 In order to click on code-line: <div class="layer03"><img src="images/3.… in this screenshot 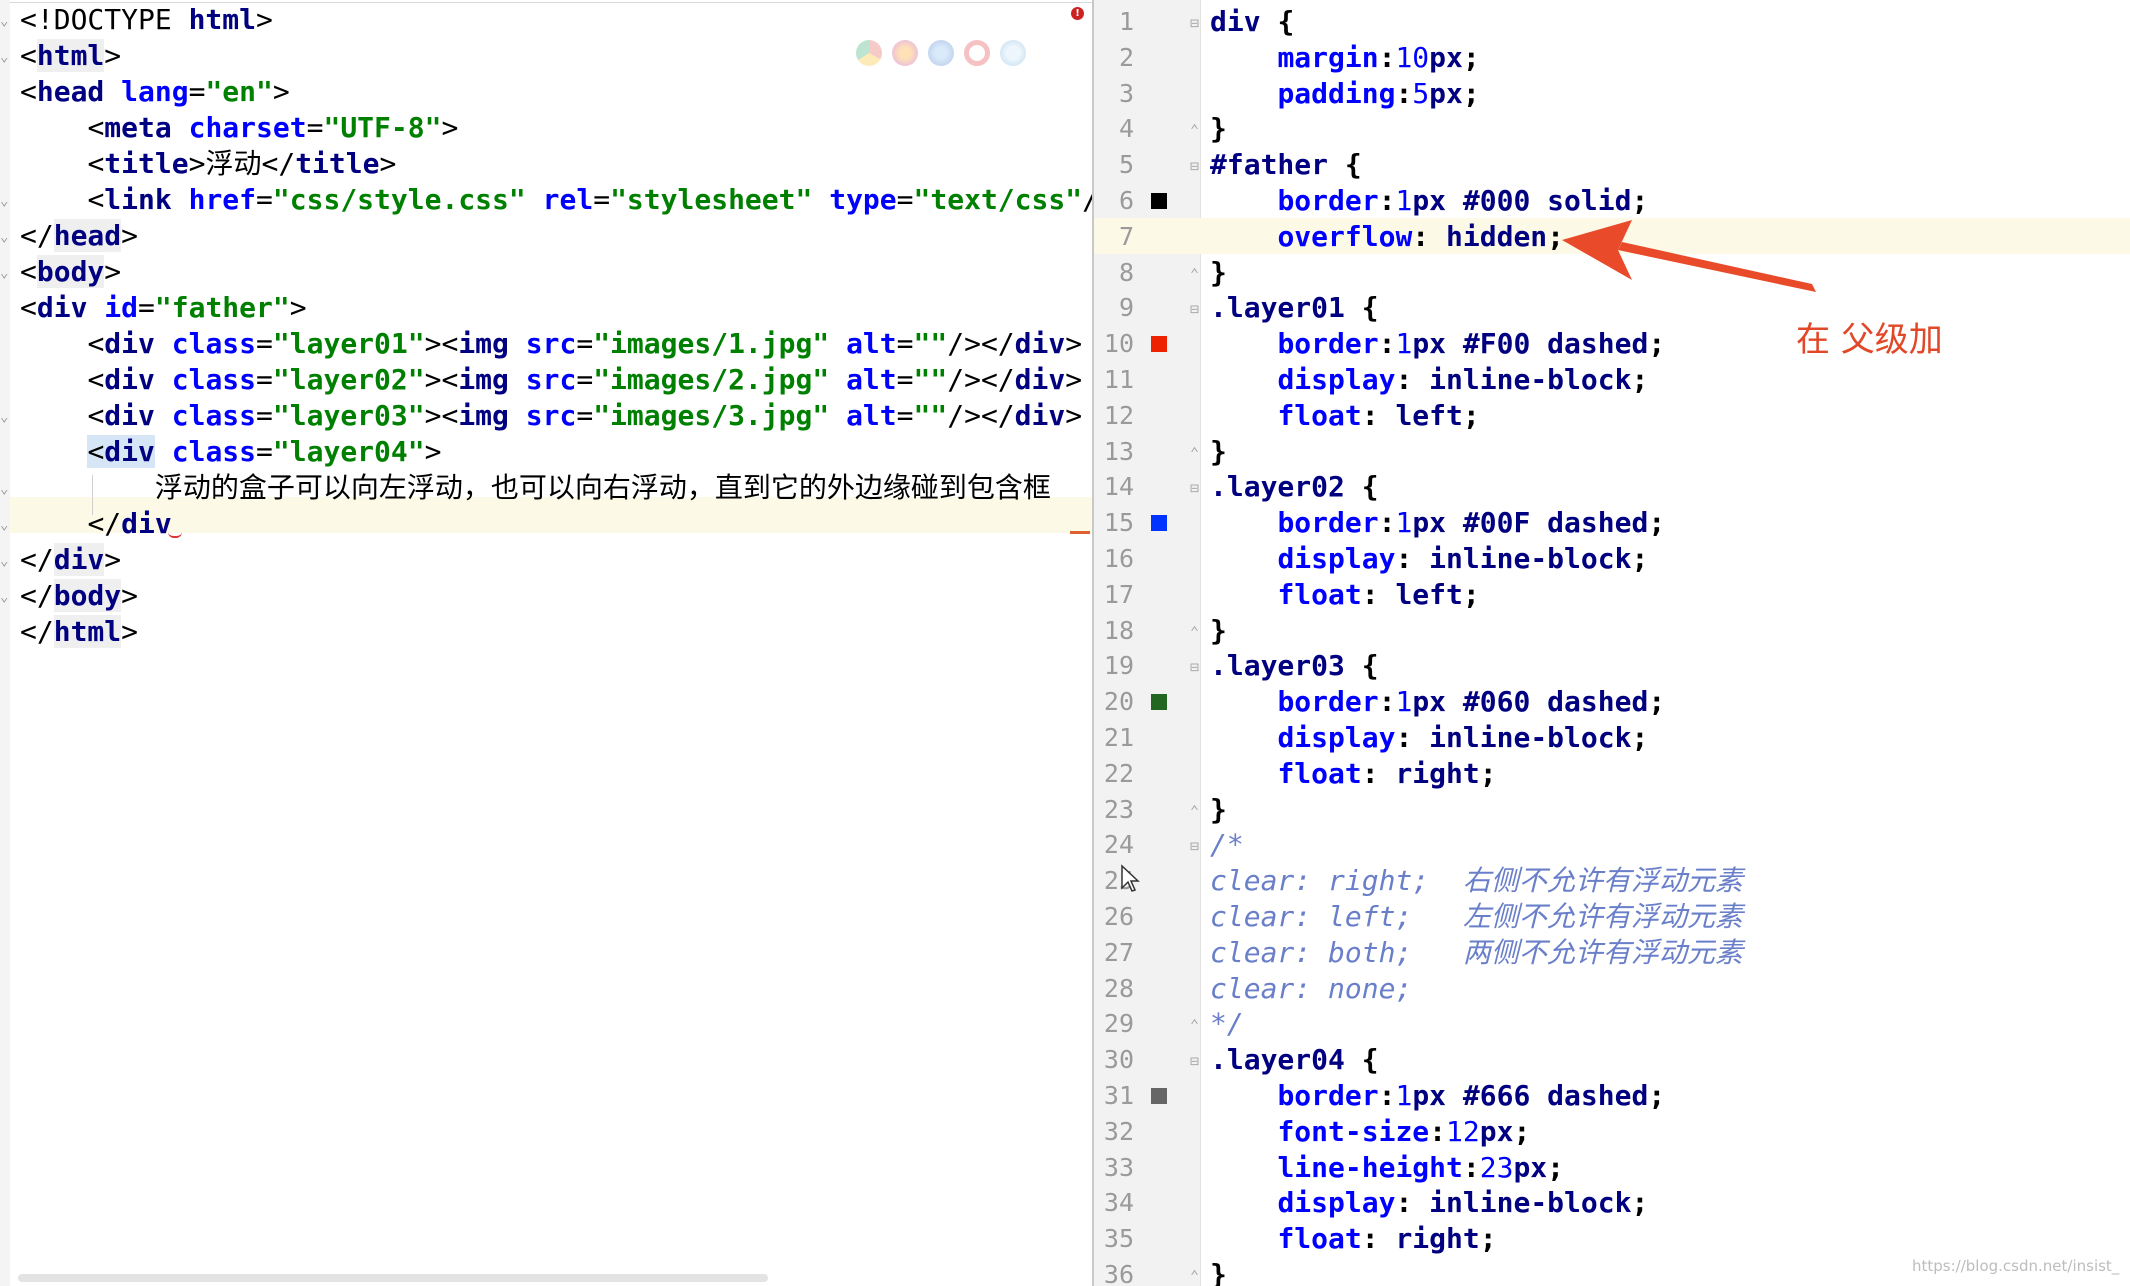, I will do `click(551, 416)`.